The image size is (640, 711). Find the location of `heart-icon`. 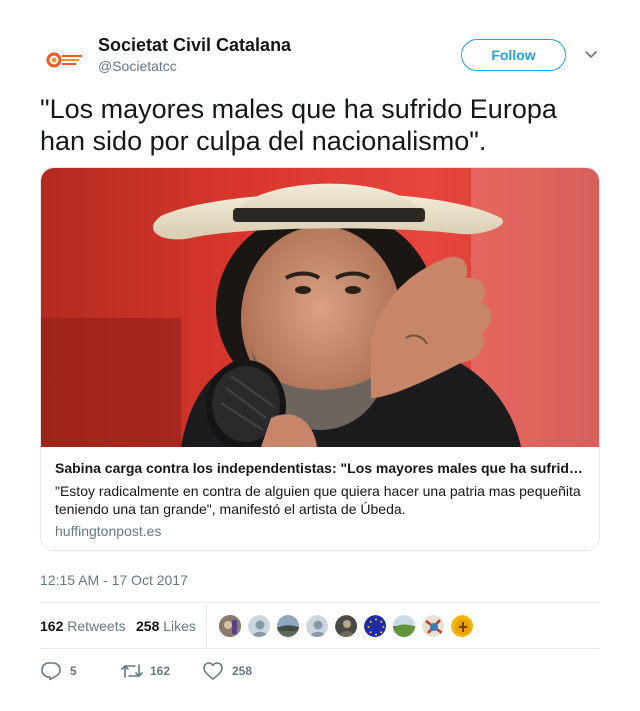

heart-icon is located at coordinates (213, 671).